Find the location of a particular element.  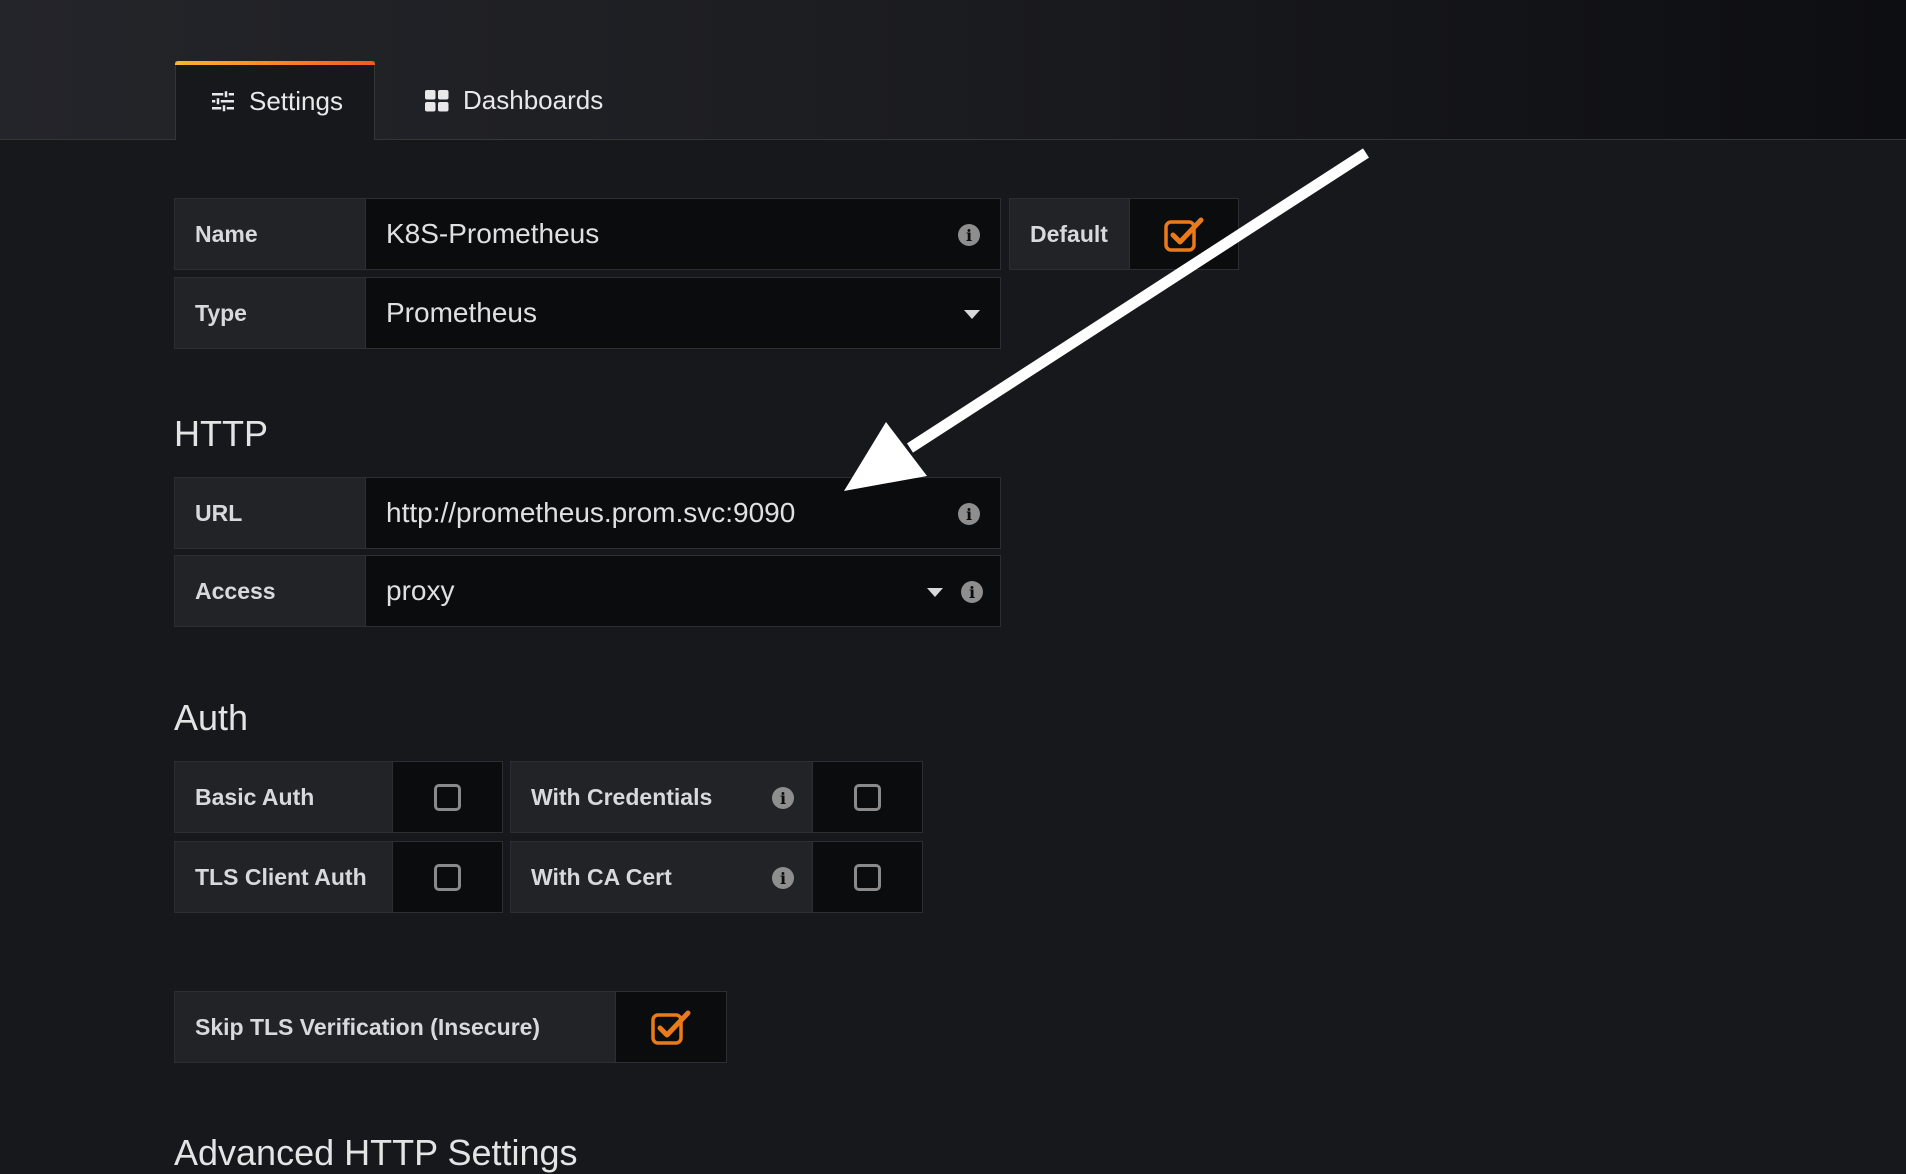

skip-tls-checkbox is located at coordinates (671, 1027).